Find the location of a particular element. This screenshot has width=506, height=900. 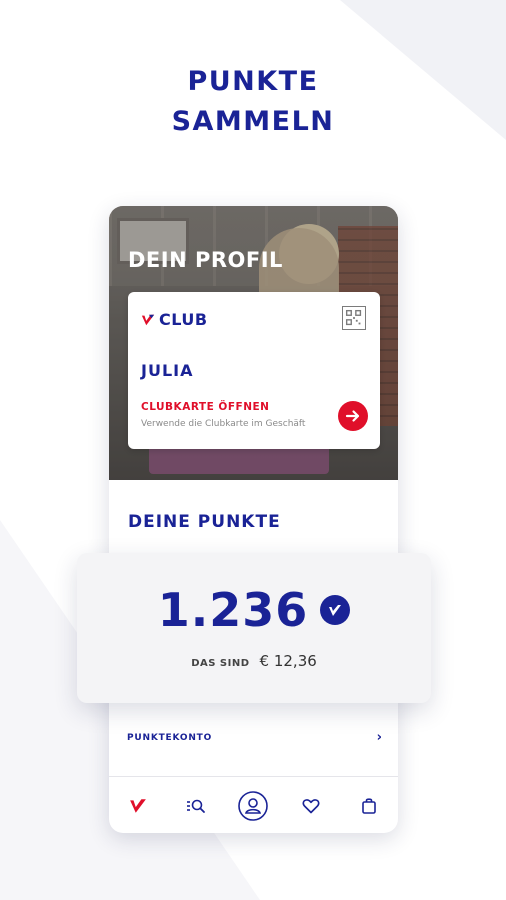

tab-search is located at coordinates (196, 806).